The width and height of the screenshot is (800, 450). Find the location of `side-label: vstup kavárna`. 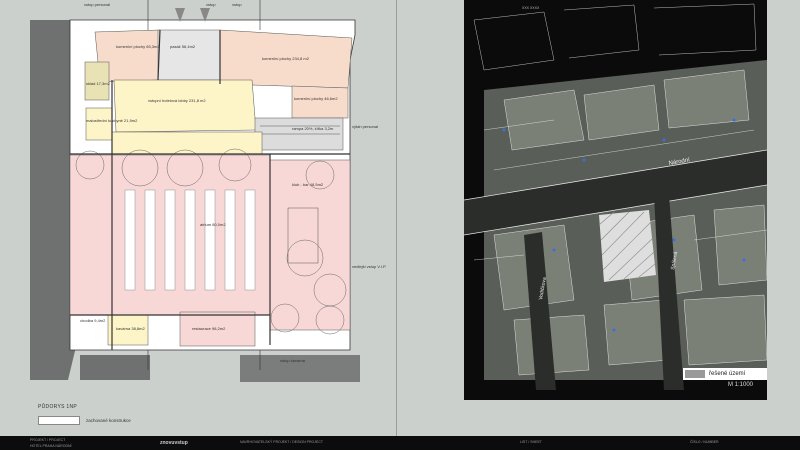

side-label: vstup kavárna is located at coordinates (293, 360).